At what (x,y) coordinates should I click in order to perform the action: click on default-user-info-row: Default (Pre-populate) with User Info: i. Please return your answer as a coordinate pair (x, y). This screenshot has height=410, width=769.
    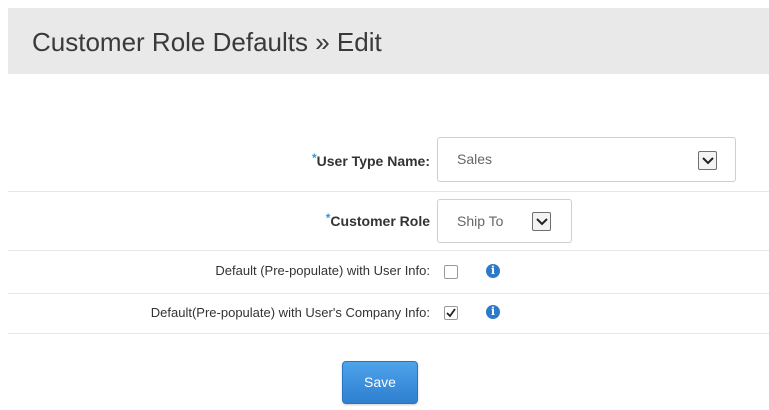
    Looking at the image, I should click on (388, 272).